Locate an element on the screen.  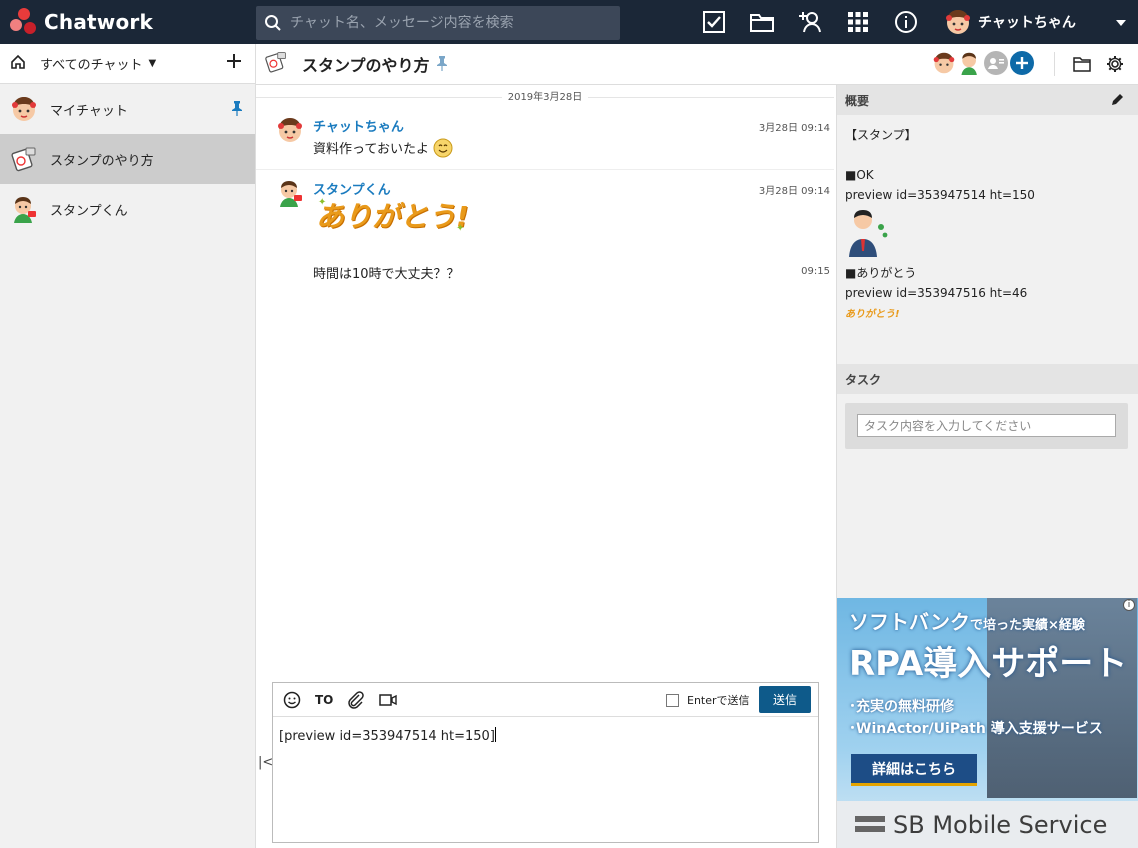
message-time: 09:15 is located at coordinates (815, 271).